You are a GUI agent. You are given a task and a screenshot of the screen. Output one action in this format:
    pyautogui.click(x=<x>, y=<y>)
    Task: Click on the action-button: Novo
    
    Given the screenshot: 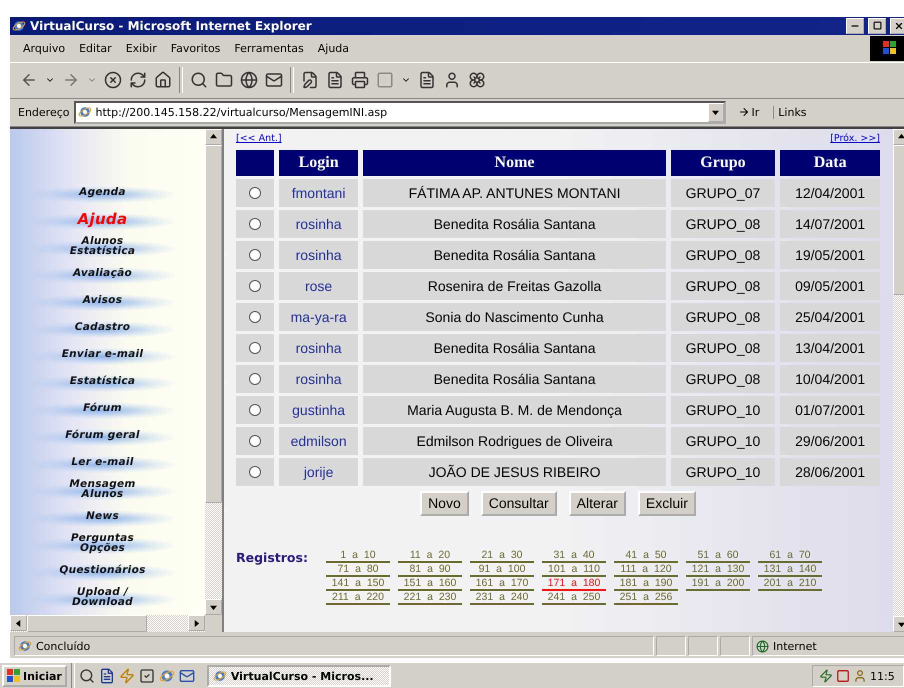 What is the action you would take?
    pyautogui.click(x=444, y=503)
    